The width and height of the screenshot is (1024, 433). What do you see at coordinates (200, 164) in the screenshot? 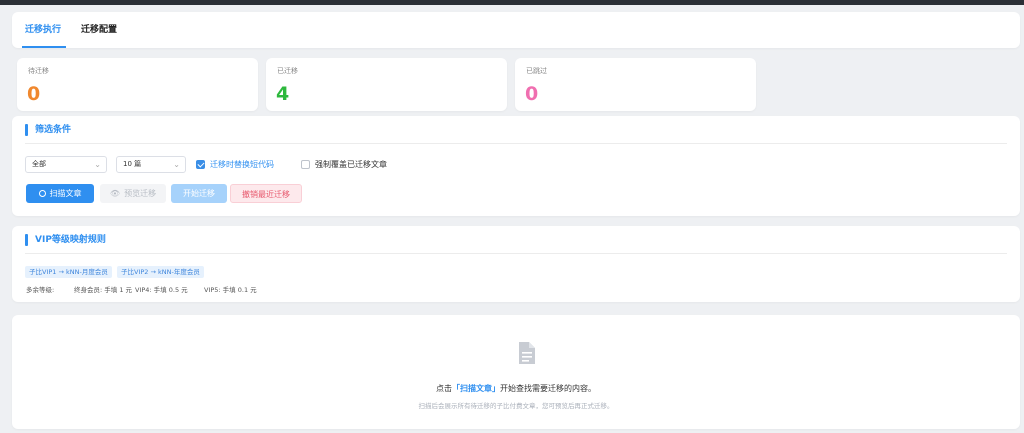
I see `checkbox-checked-icon` at bounding box center [200, 164].